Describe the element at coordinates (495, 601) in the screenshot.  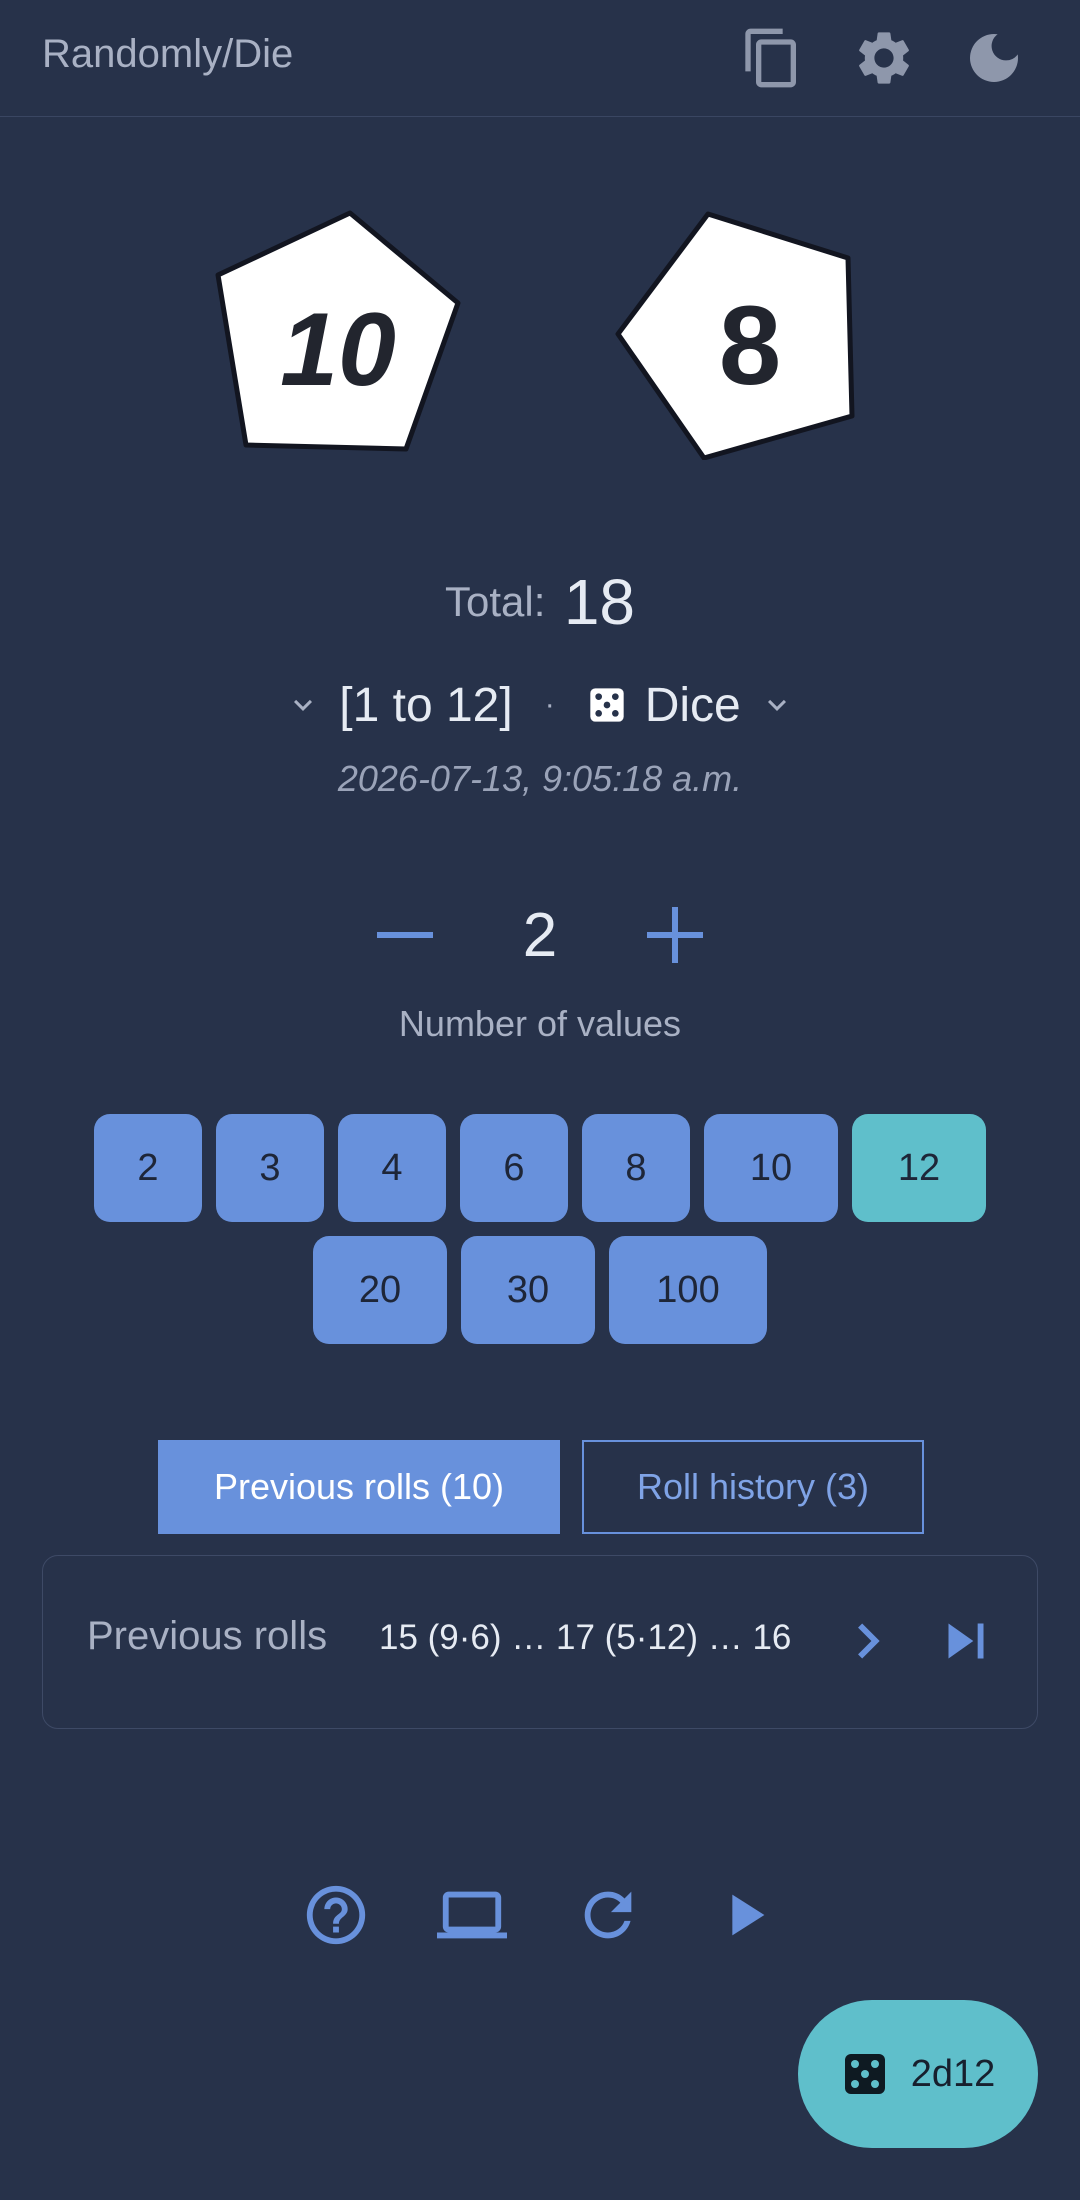
I see `total-label: Total:` at that location.